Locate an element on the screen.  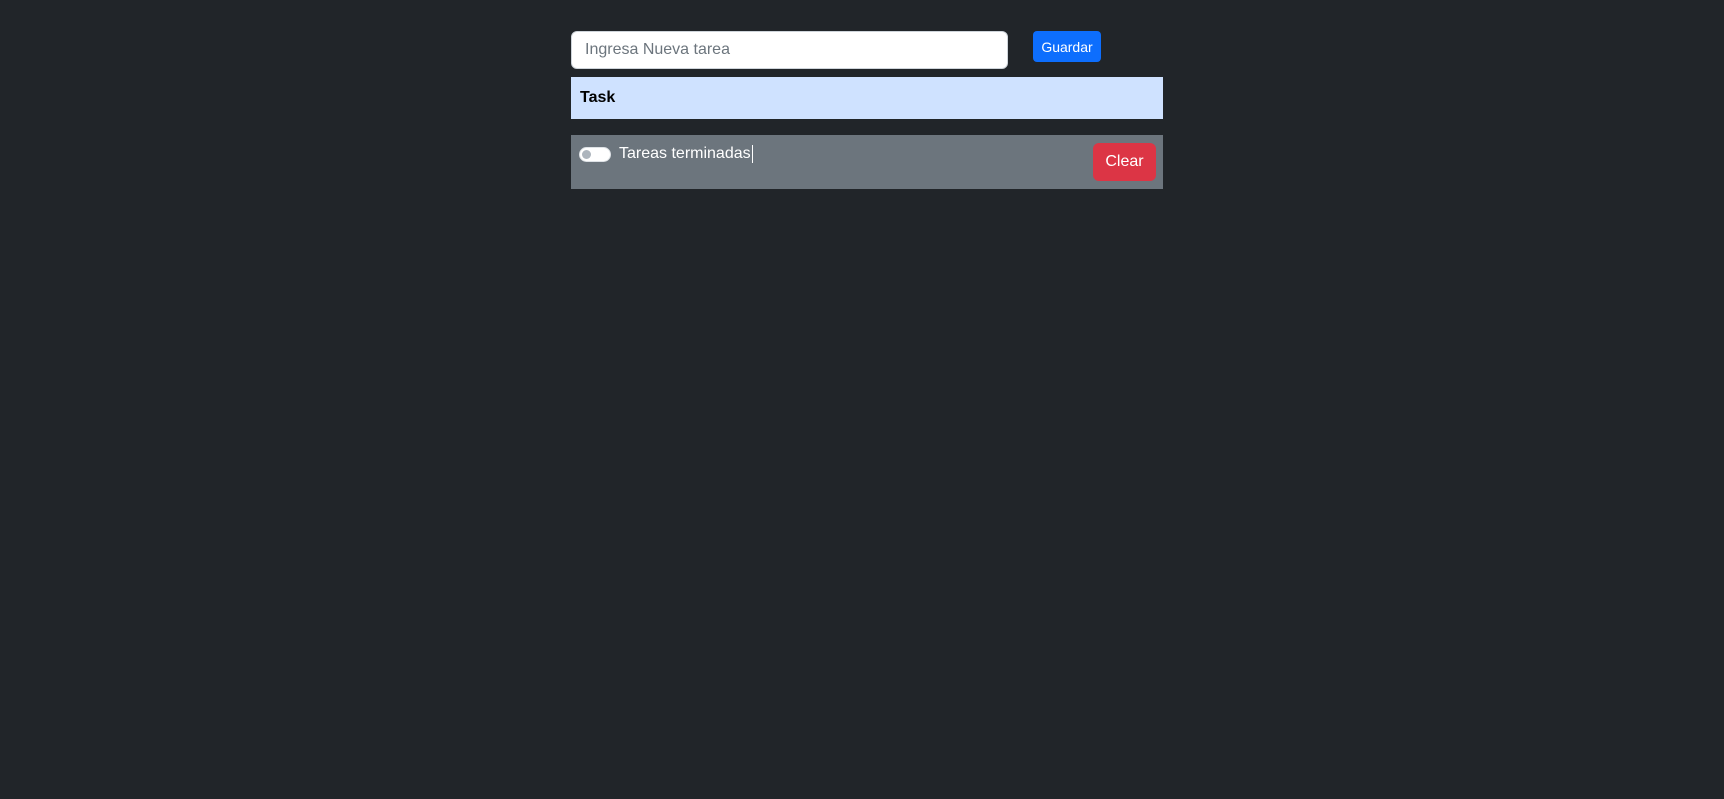
save-button: Guardar is located at coordinates (1067, 46).